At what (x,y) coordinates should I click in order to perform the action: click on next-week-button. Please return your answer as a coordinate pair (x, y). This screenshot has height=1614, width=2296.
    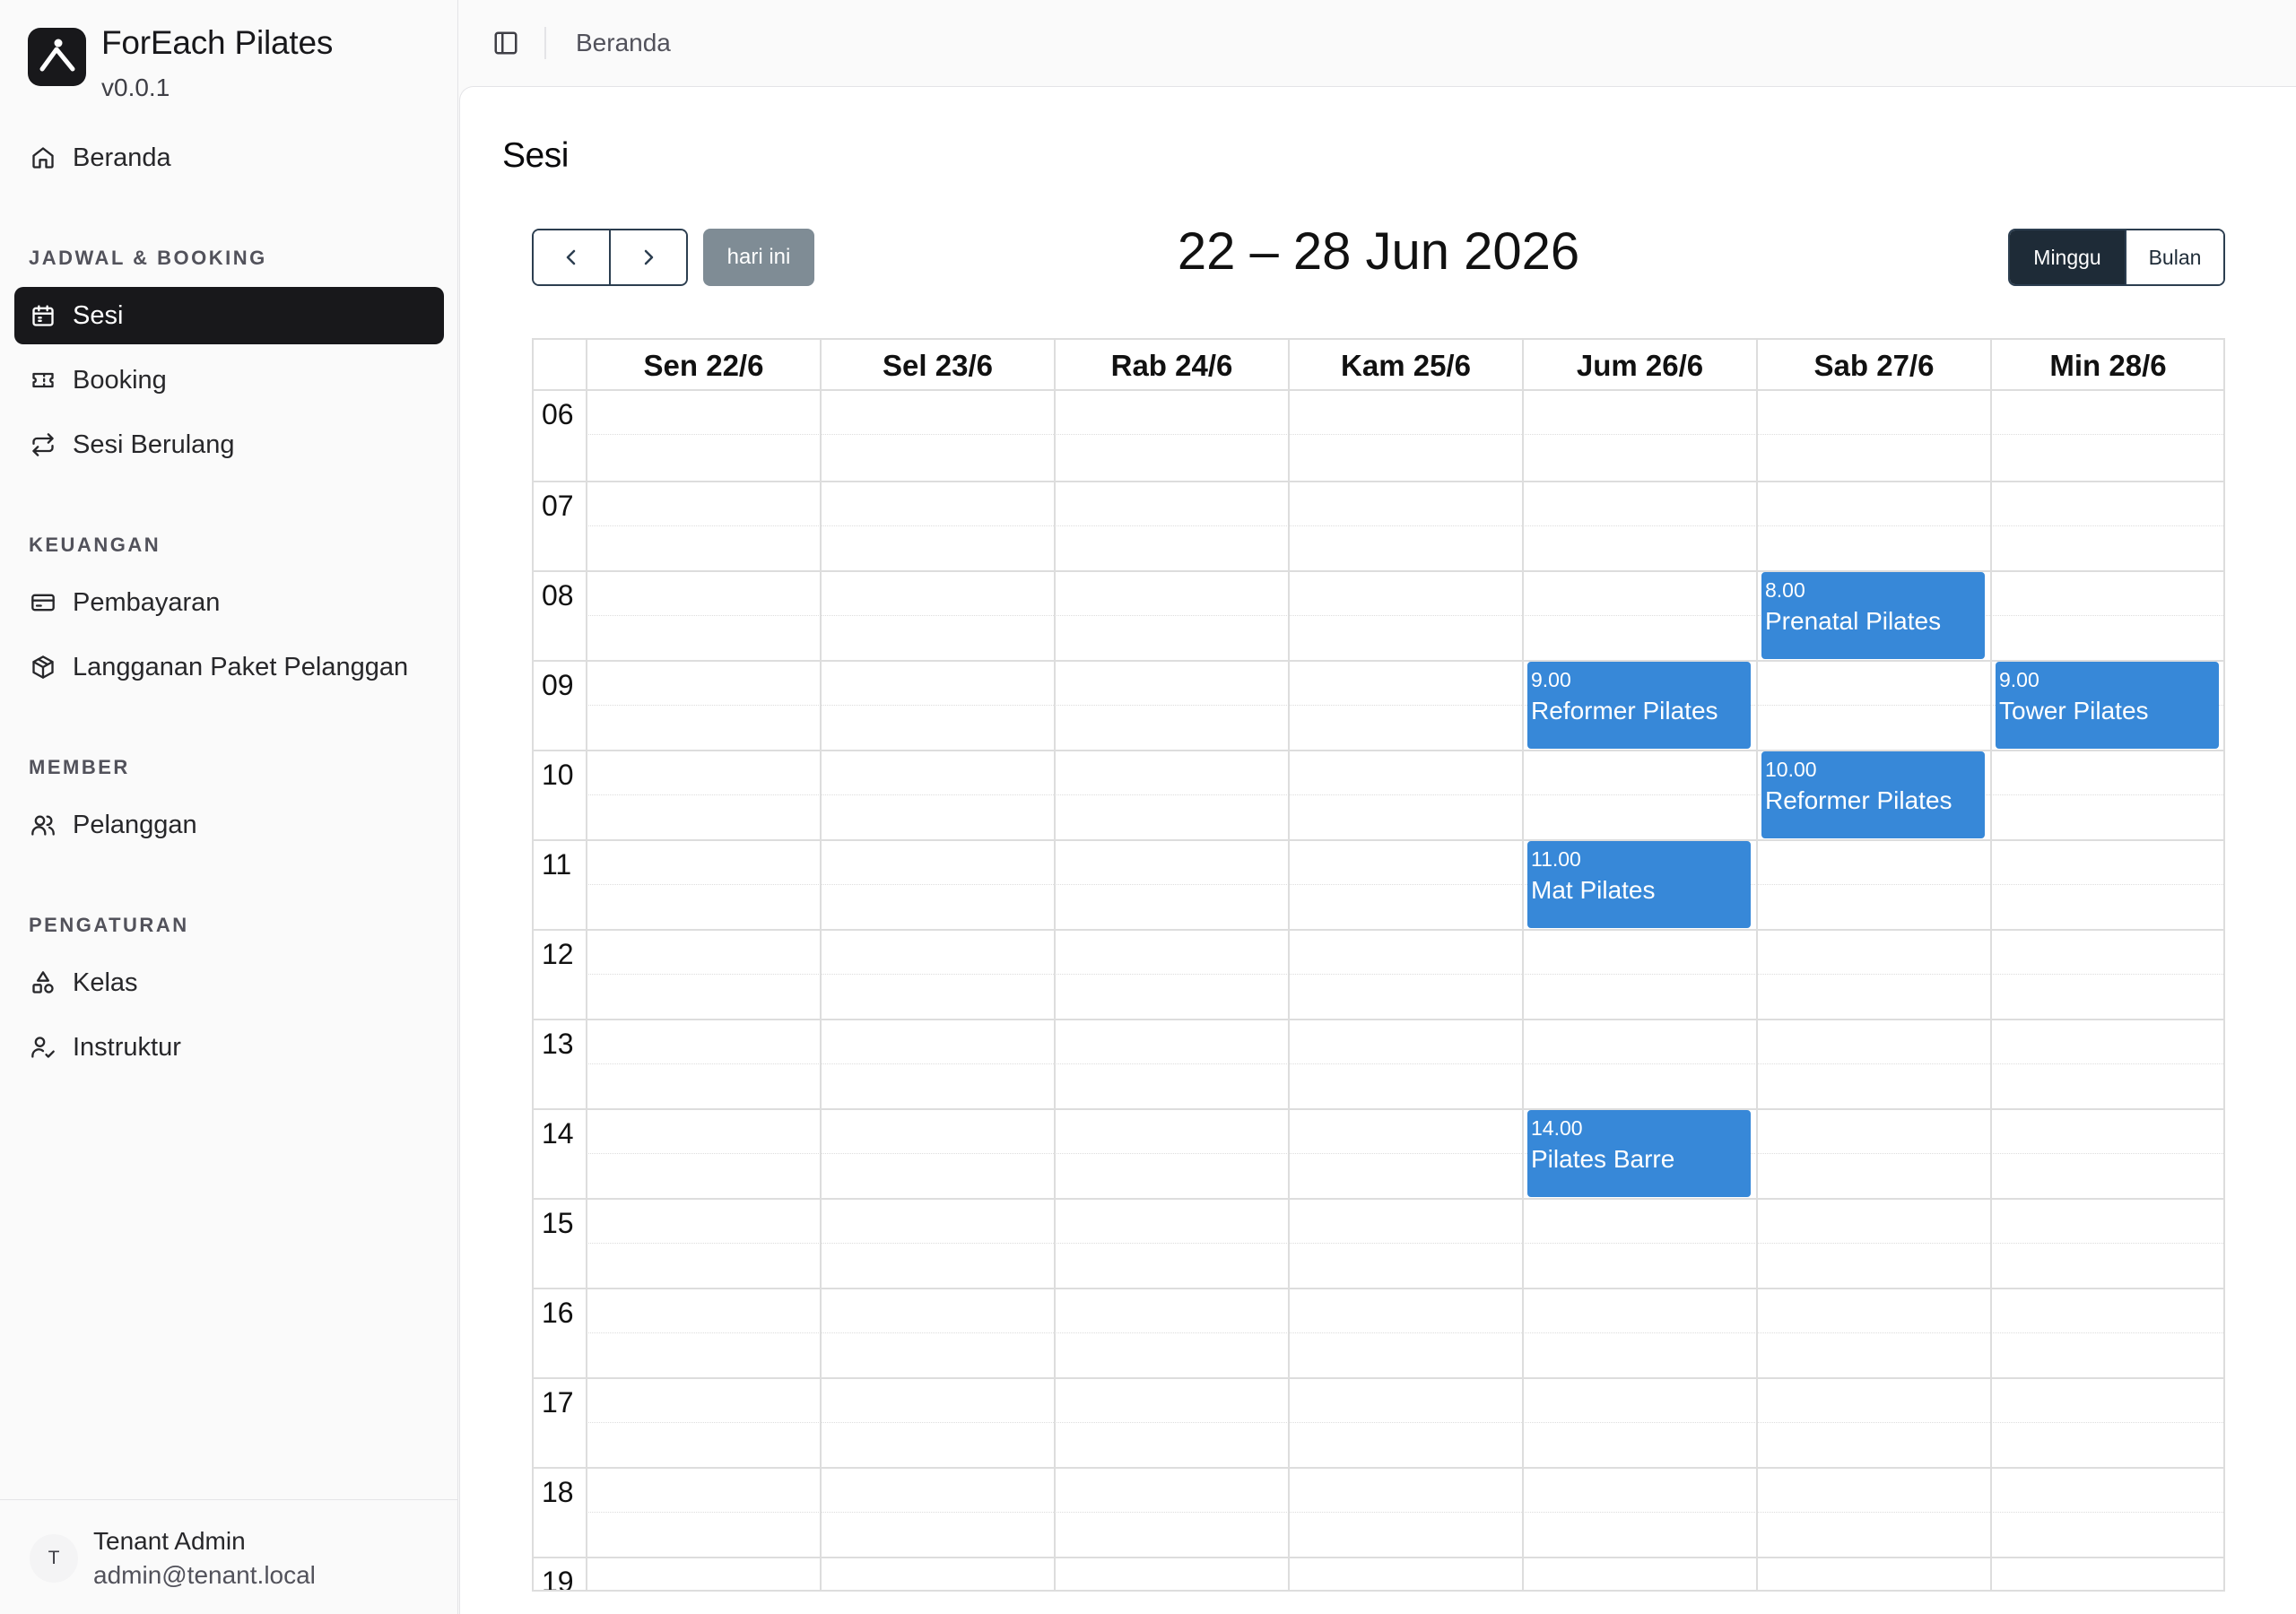
    Looking at the image, I should click on (647, 257).